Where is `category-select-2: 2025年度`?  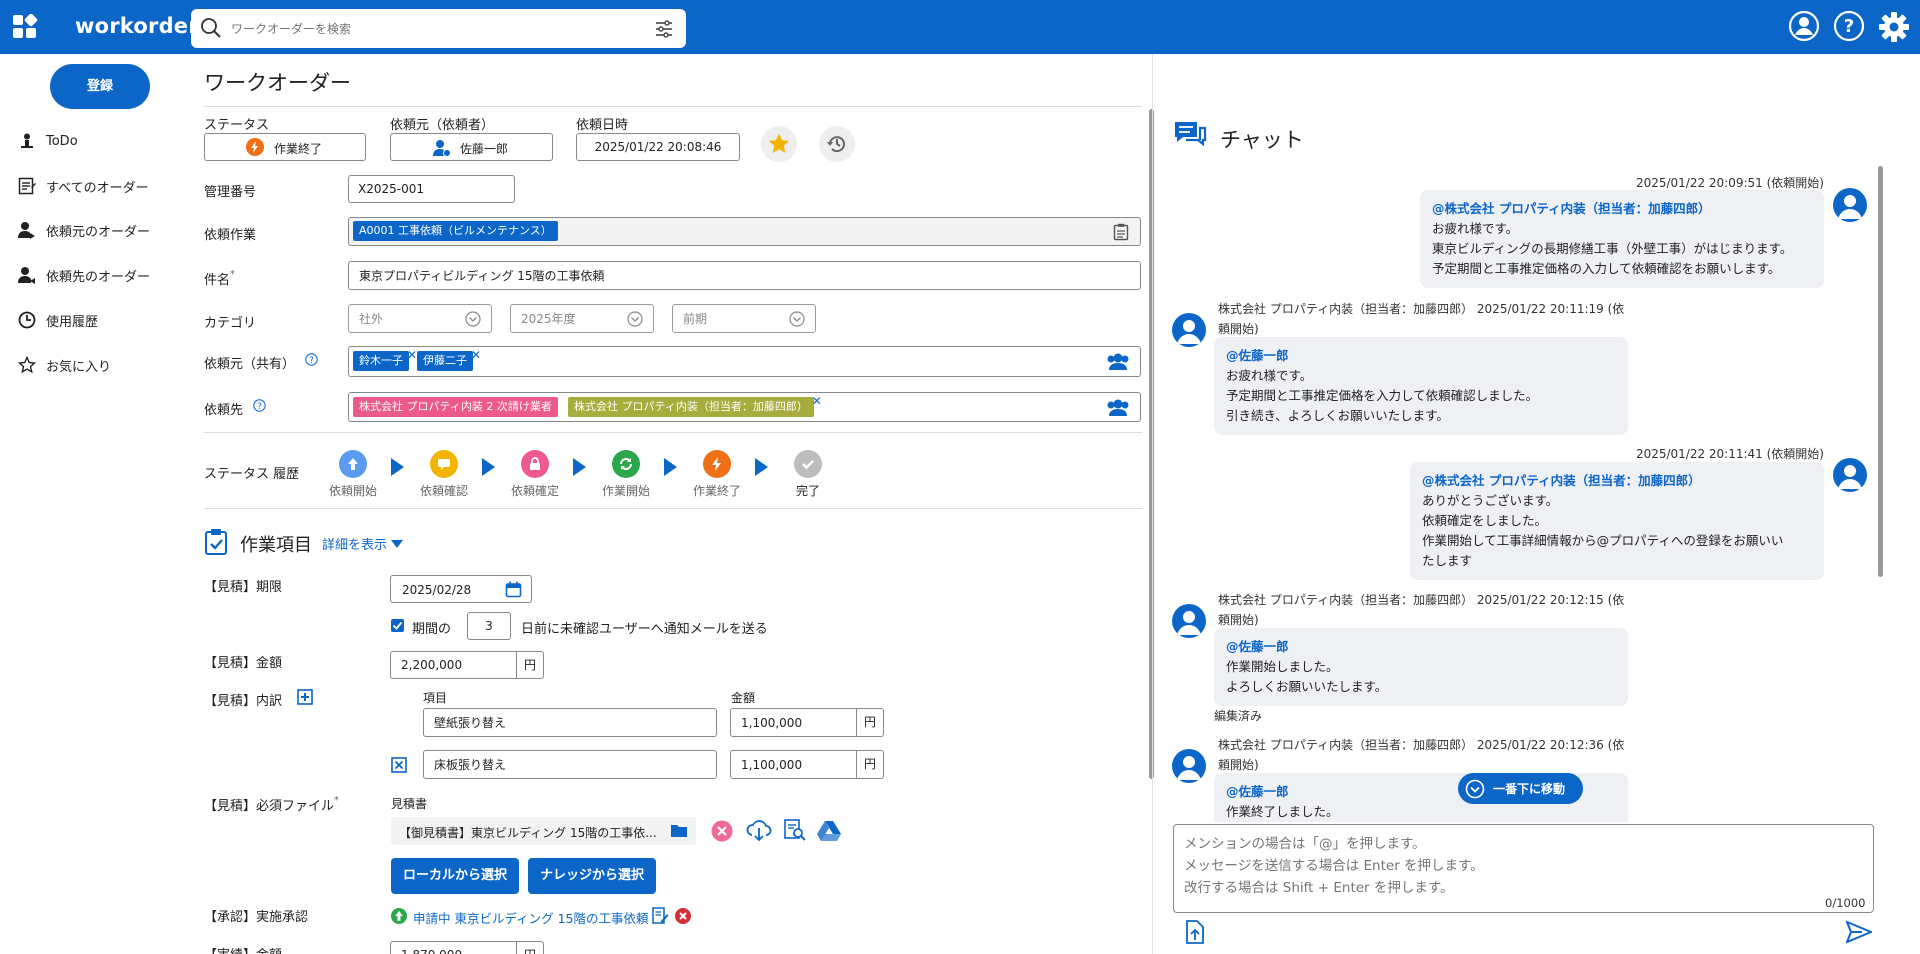
category-select-2: 2025年度 is located at coordinates (582, 318).